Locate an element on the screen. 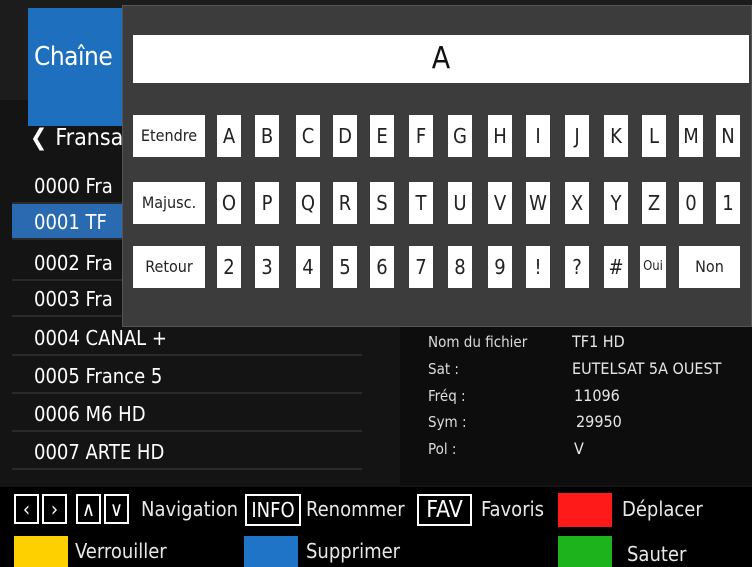  nav-up-key: ∧ is located at coordinates (88, 509).